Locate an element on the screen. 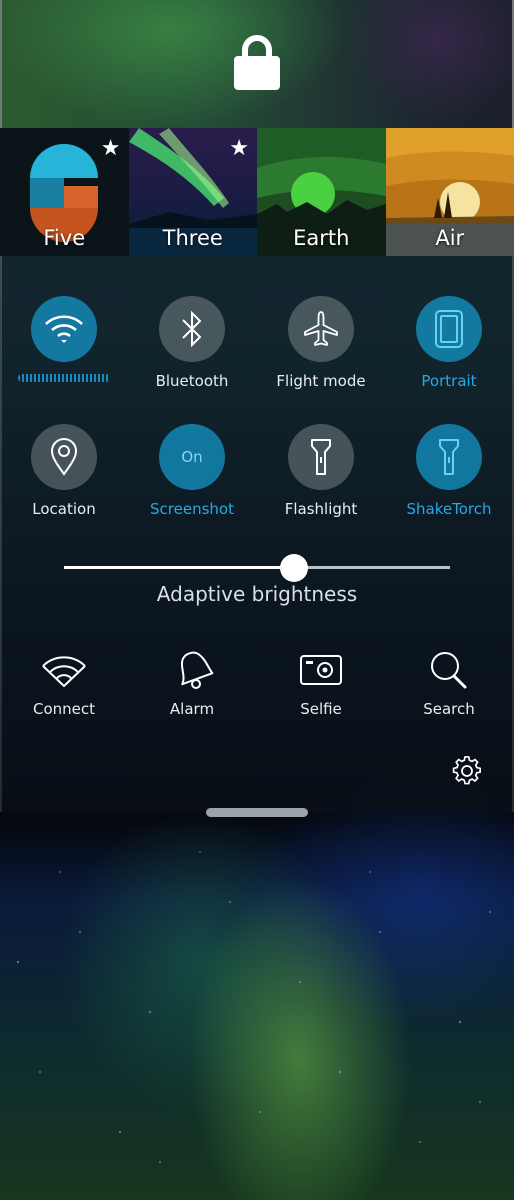 This screenshot has height=1200, width=514. screenshot-state-text: On is located at coordinates (192, 457).